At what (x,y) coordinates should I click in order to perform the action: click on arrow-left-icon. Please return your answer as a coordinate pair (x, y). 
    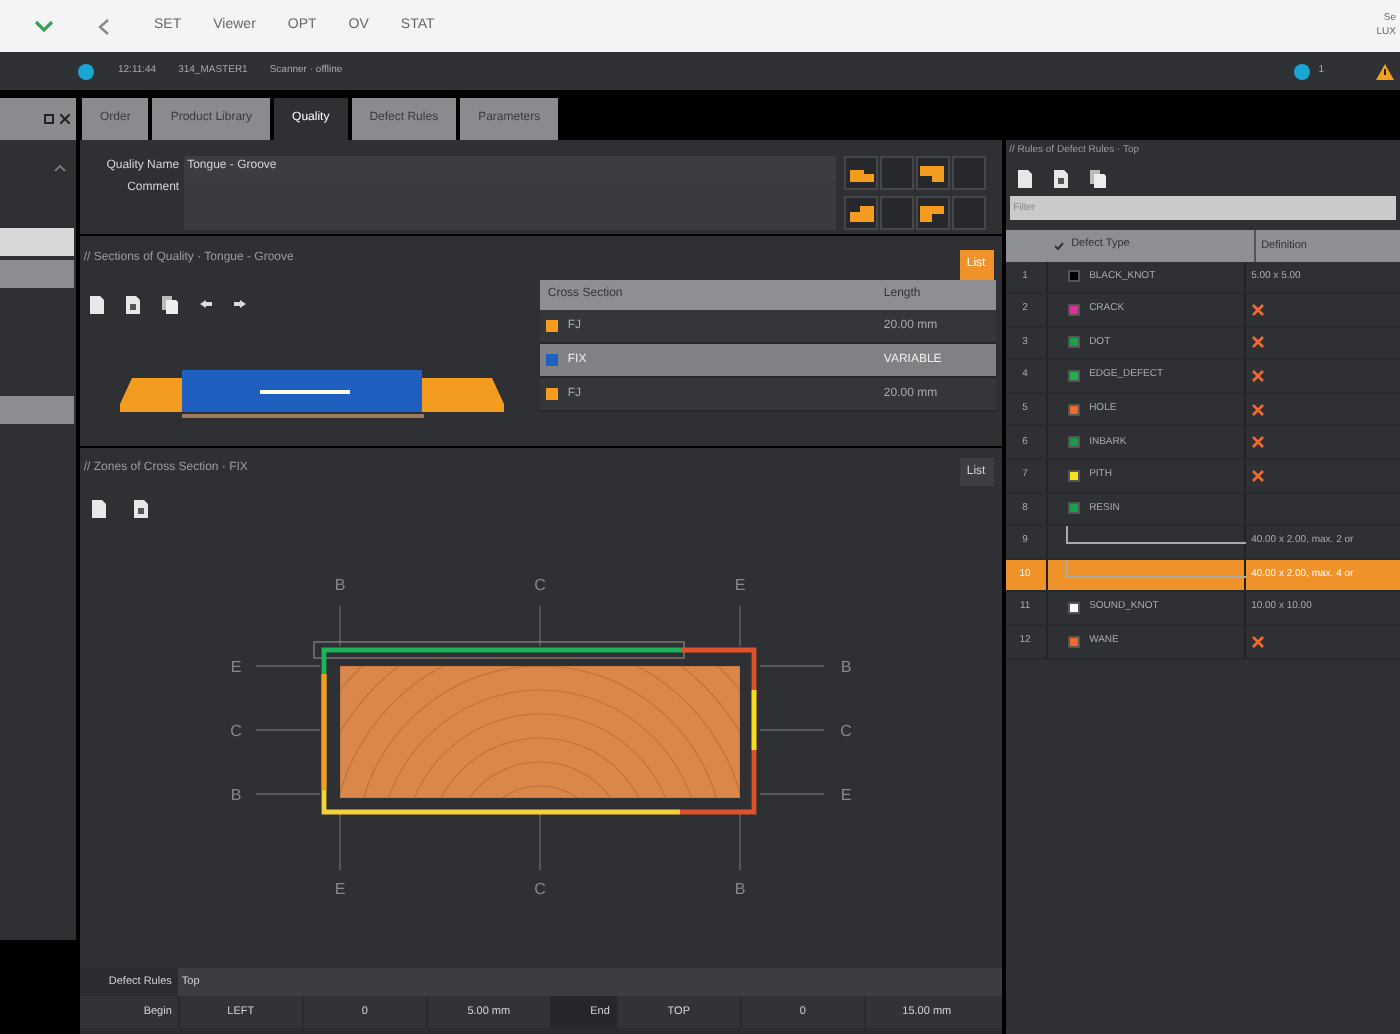
    Looking at the image, I should click on (205, 304).